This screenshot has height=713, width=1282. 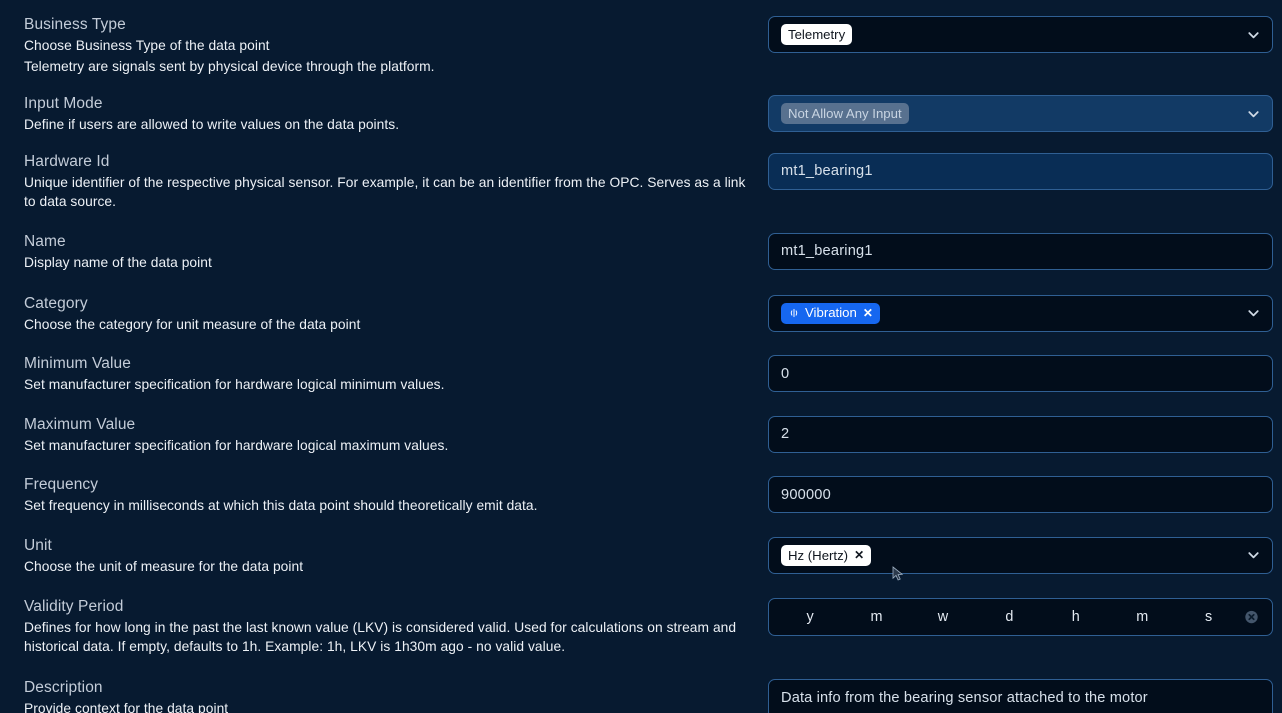 I want to click on field-control-category: Vibration ✕, so click(x=1020, y=312).